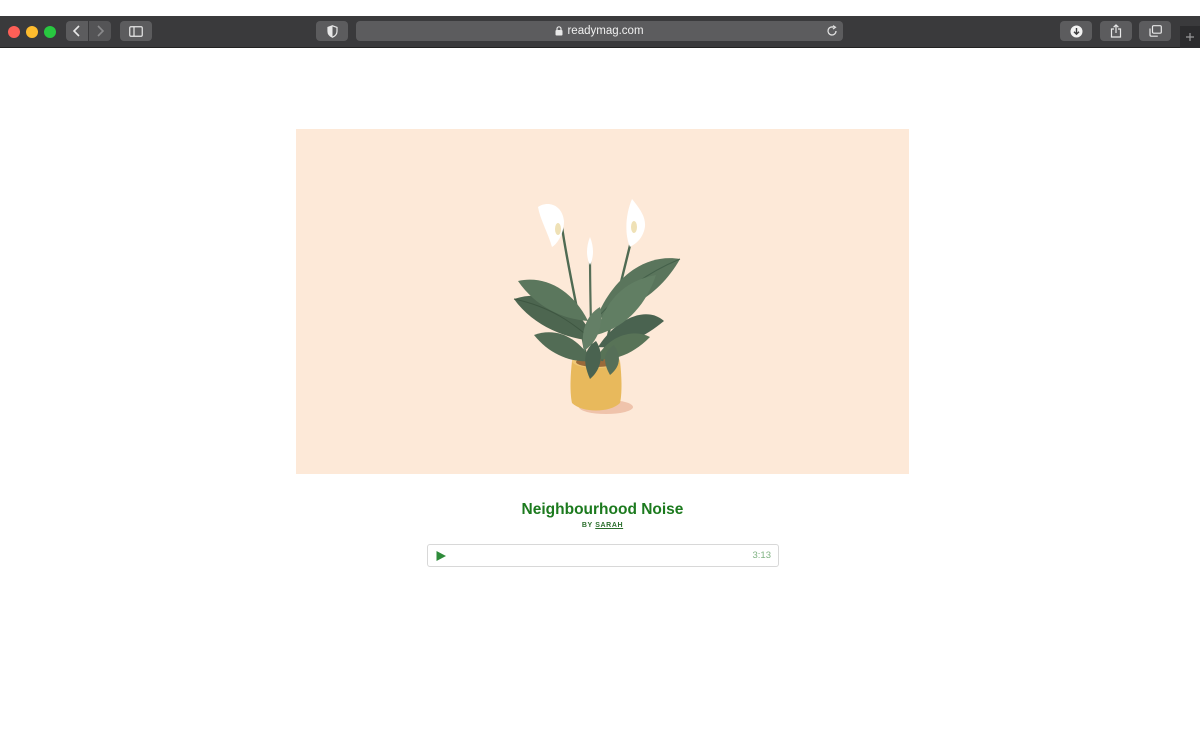 This screenshot has height=750, width=1200. I want to click on downloads-button, so click(1076, 31).